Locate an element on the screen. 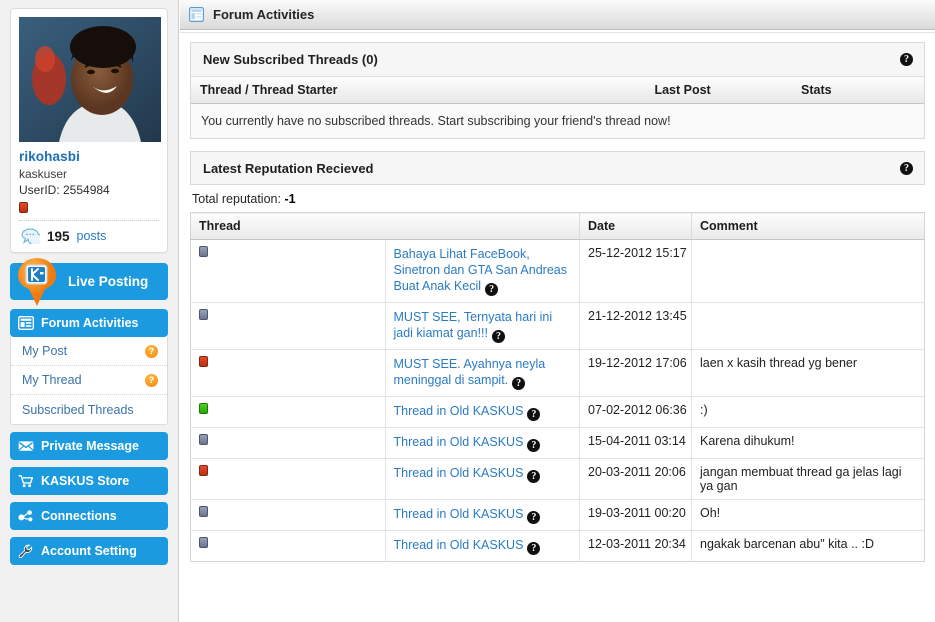 Image resolution: width=935 pixels, height=622 pixels. column-header-stats: Stats is located at coordinates (858, 90).